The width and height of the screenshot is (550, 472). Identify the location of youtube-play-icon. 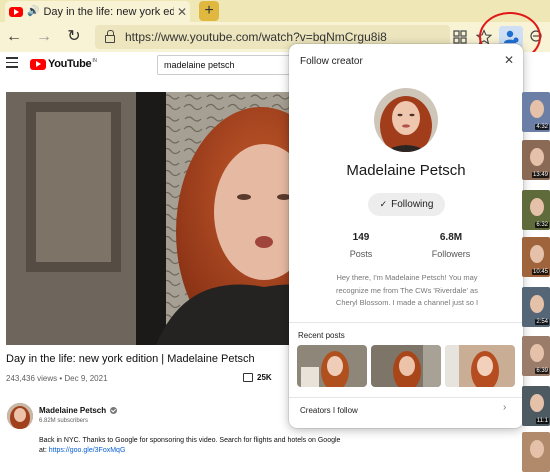
(38, 64).